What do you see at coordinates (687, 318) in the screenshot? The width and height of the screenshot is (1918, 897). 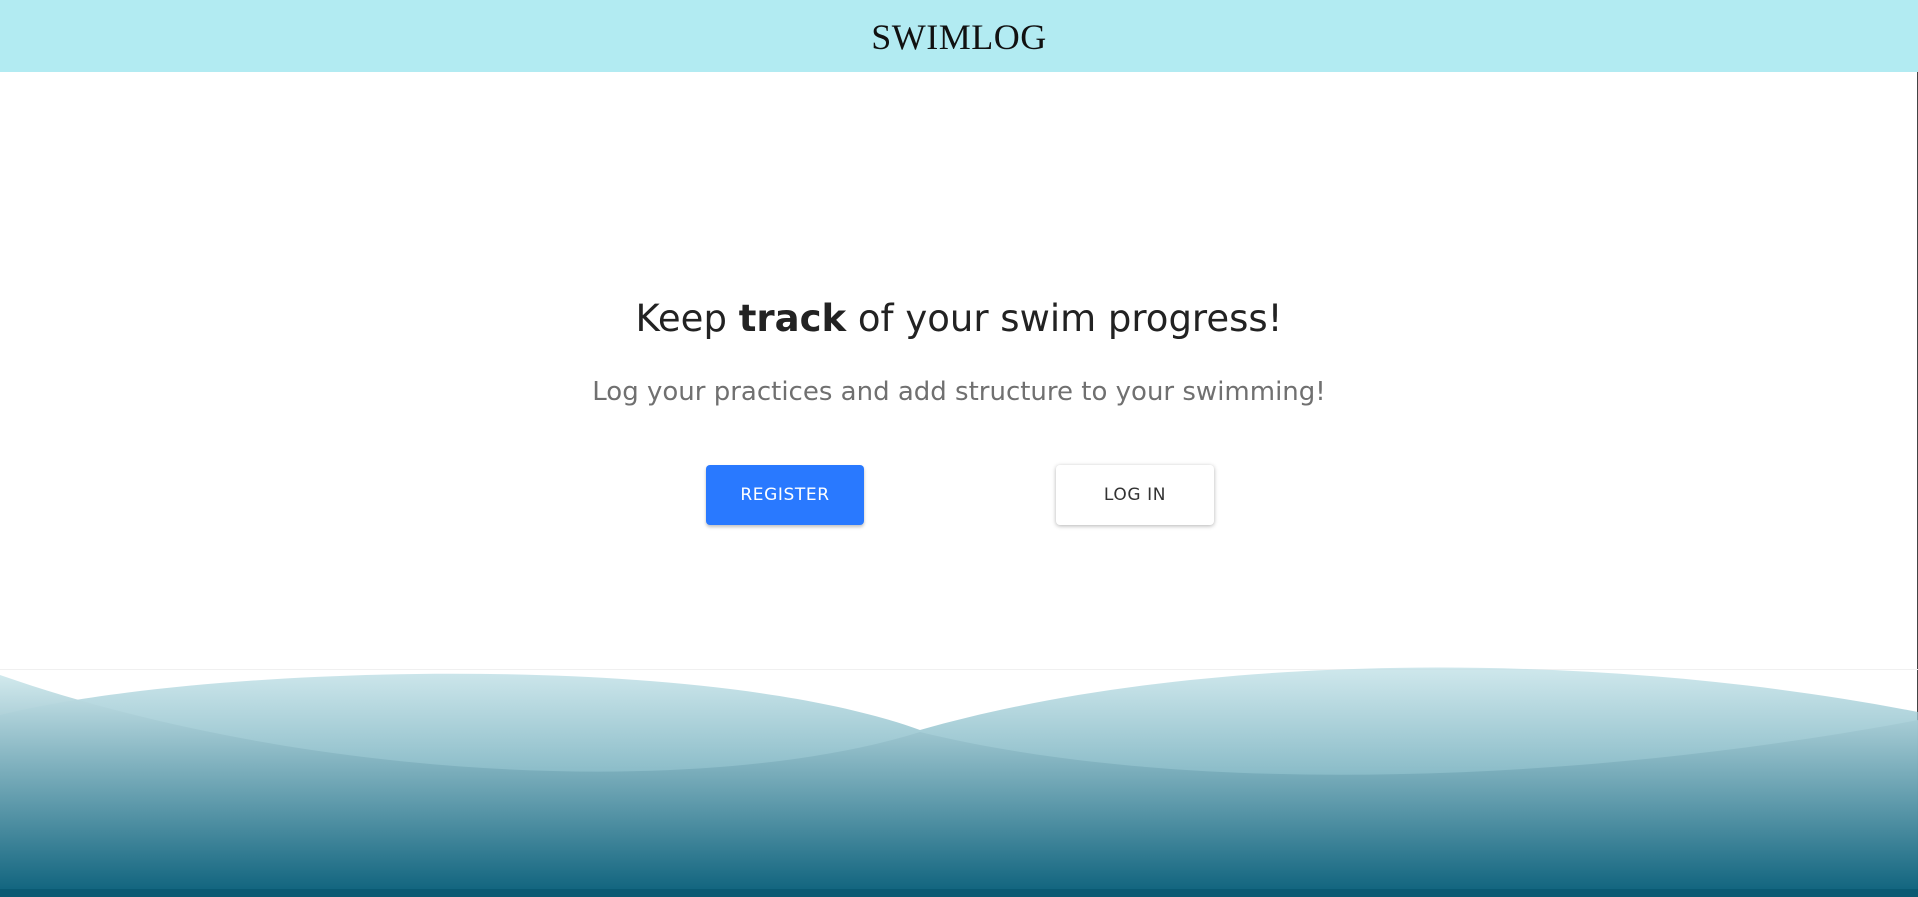 I see `headline-text-start: Keep` at bounding box center [687, 318].